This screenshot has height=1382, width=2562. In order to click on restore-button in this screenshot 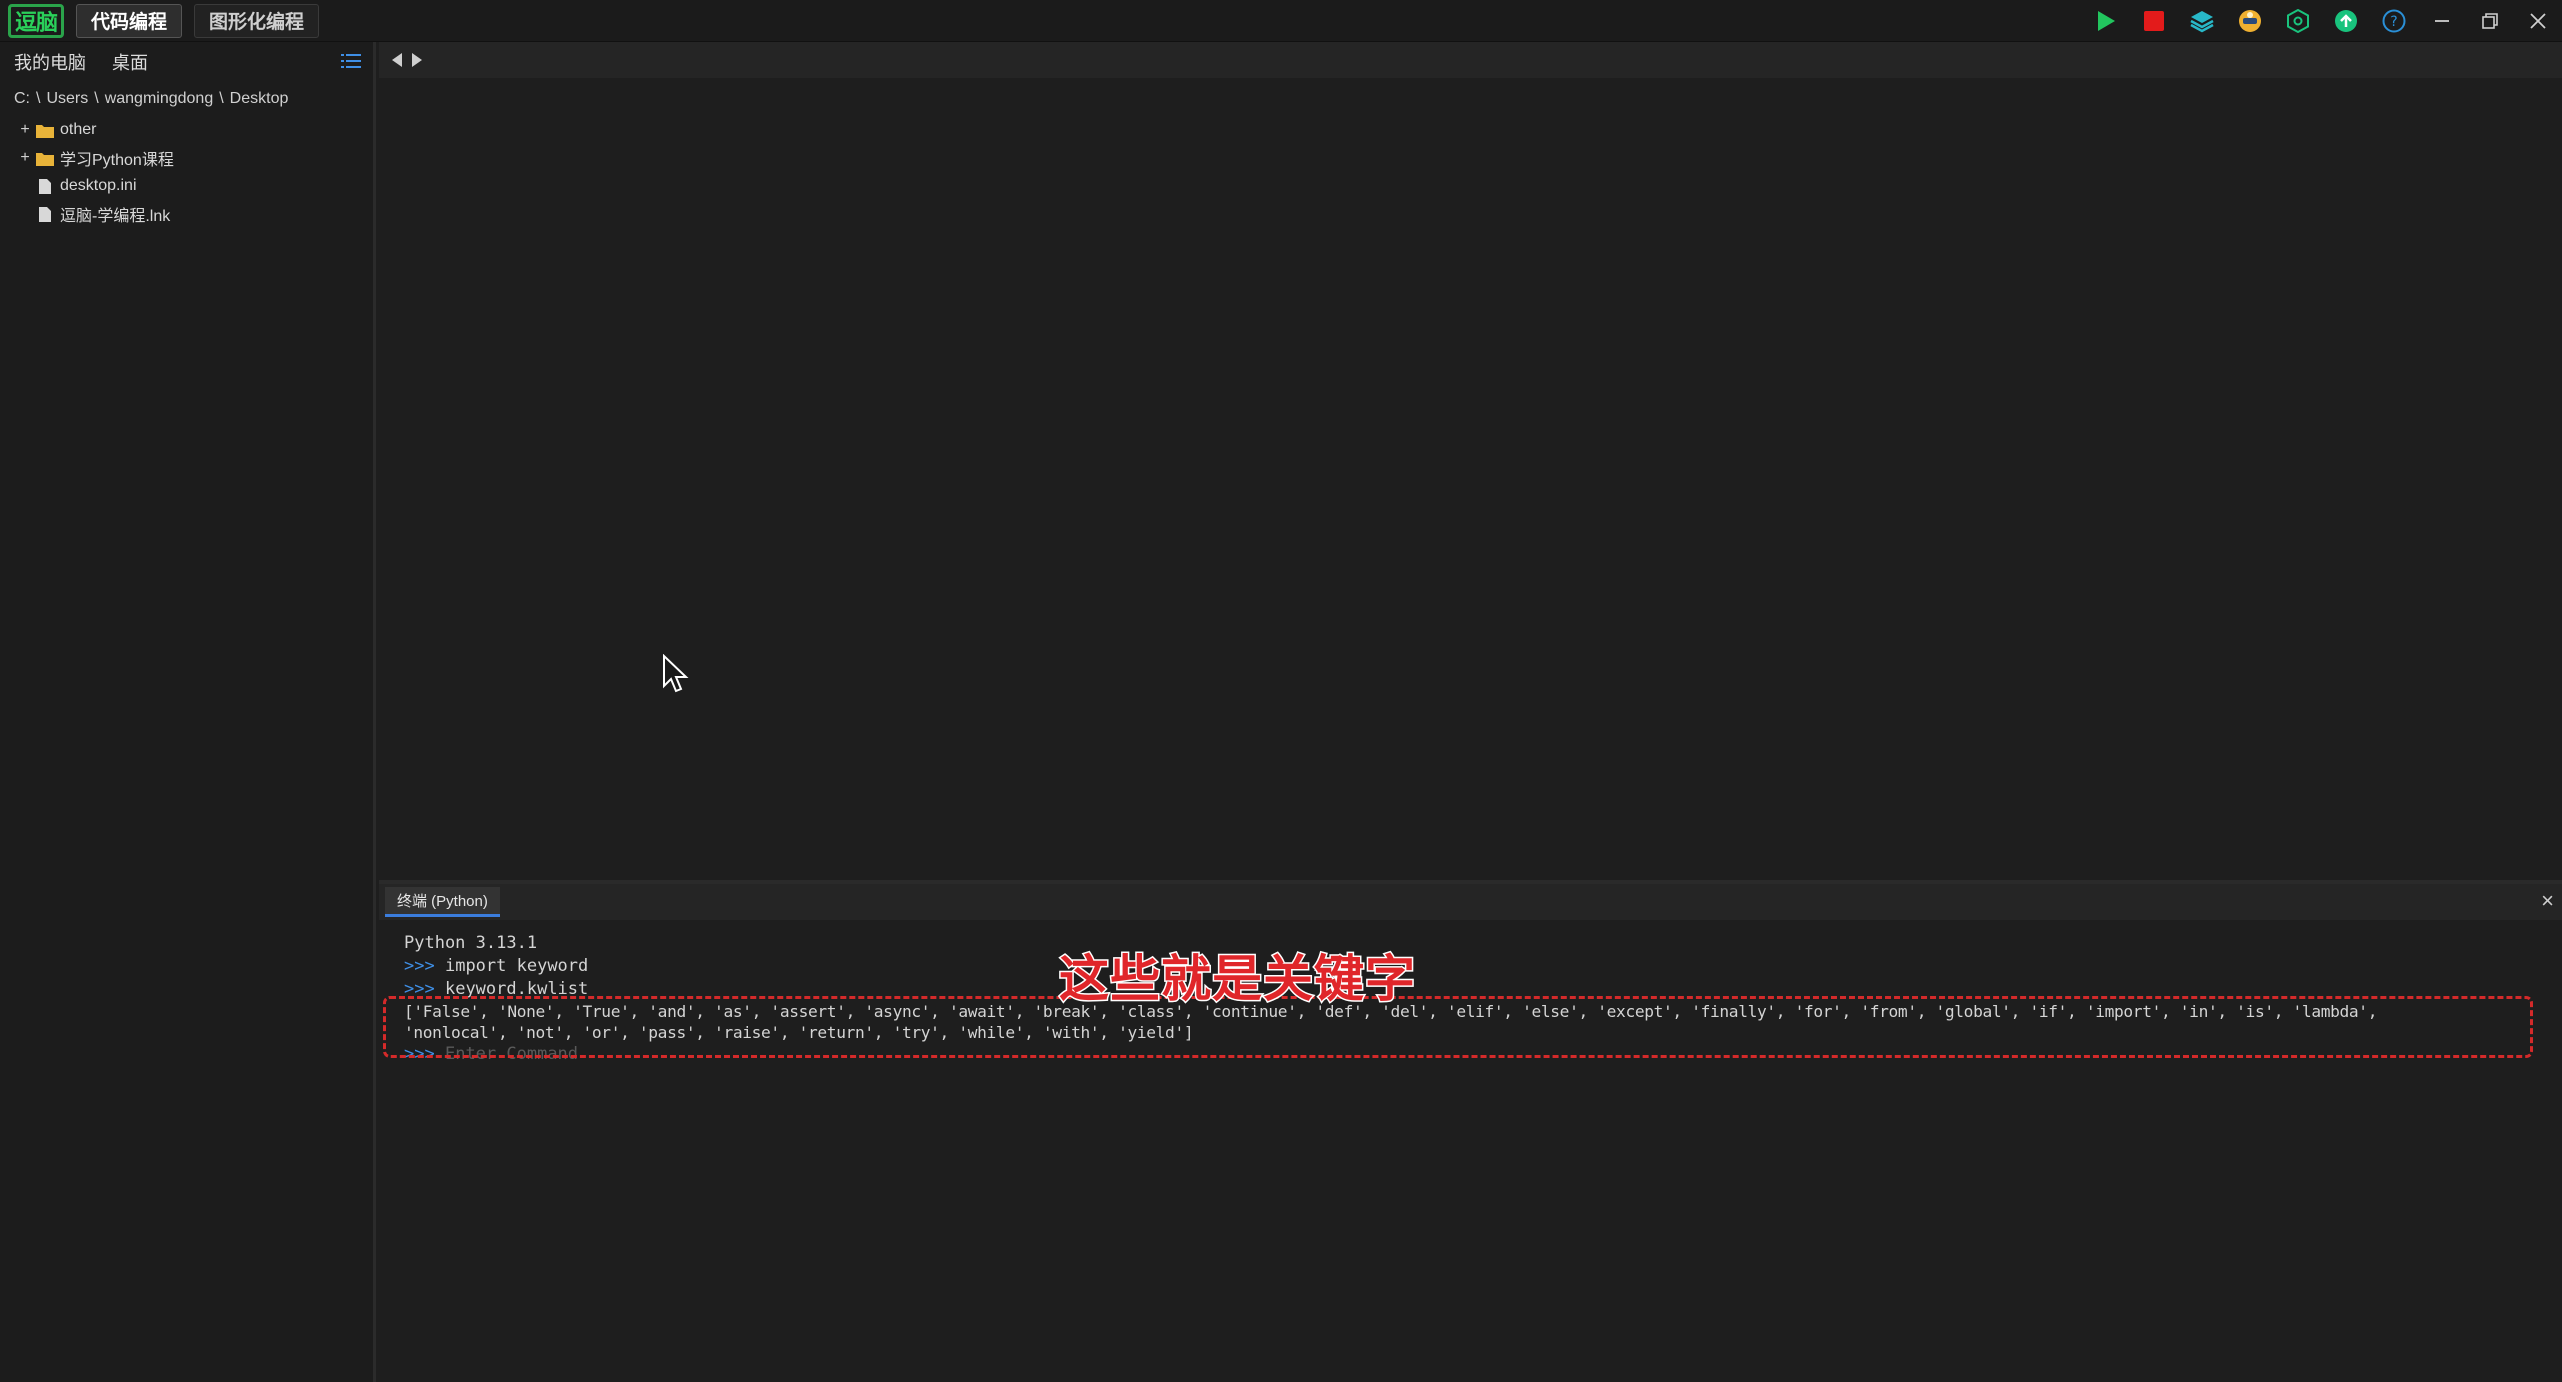, I will do `click(2490, 21)`.